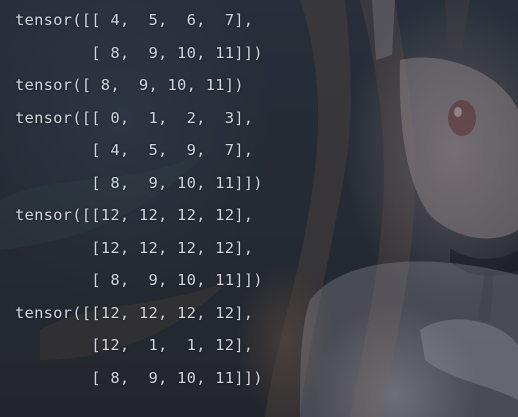 This screenshot has height=417, width=518. Describe the element at coordinates (139, 52) in the screenshot. I see `output-line-2: [ 8, 9, 10, 11]])` at that location.